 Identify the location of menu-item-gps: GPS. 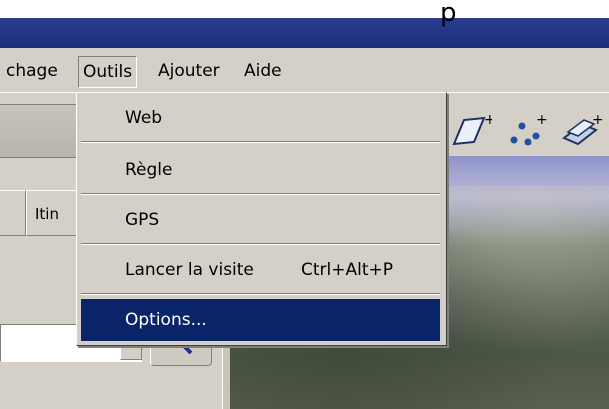
(260, 220).